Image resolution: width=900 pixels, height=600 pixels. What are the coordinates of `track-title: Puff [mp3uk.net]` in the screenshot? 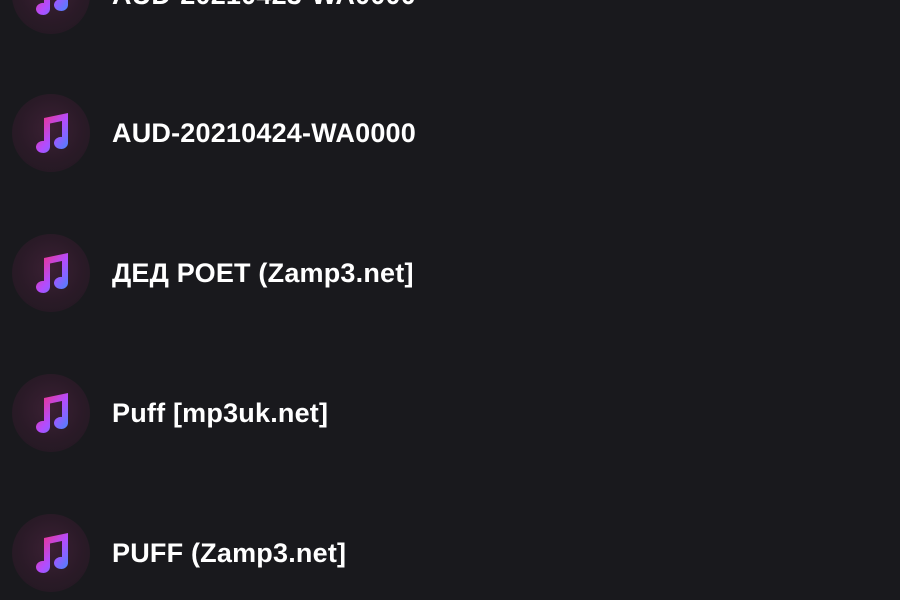 It's located at (220, 412).